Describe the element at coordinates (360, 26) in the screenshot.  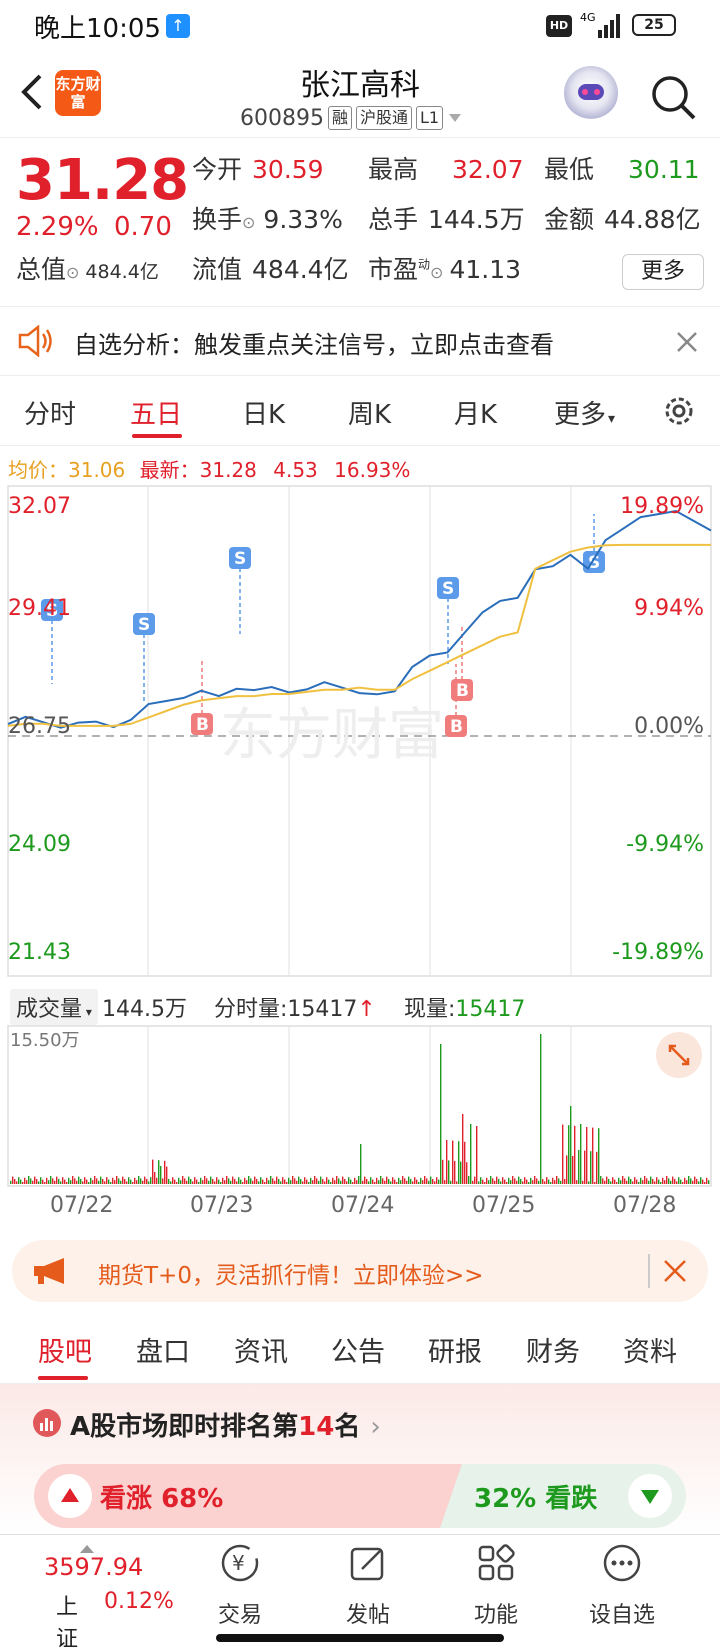
I see `status-bar: 晚上10:05 ↑ HD 4G 25` at that location.